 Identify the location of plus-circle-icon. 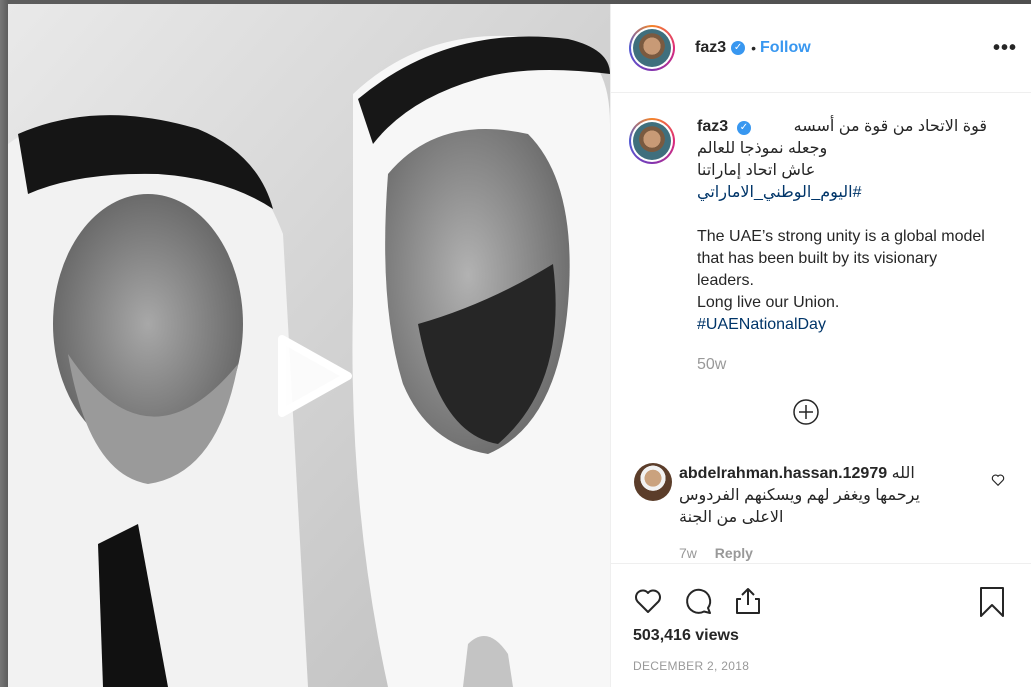
(806, 412).